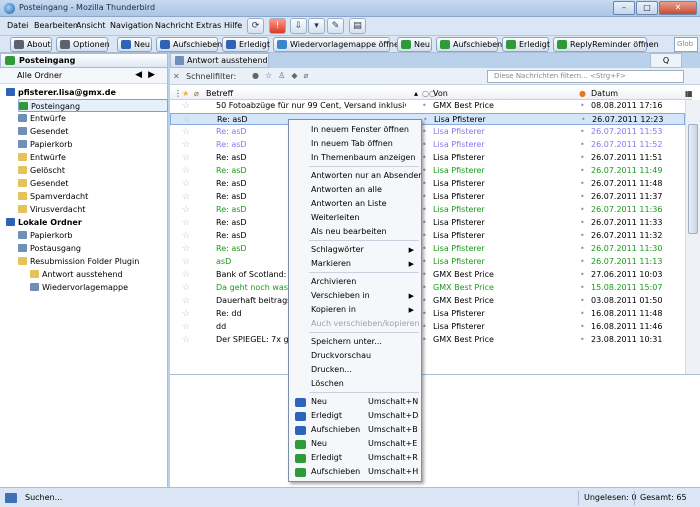  Describe the element at coordinates (604, 93) in the screenshot. I see `date-column-header: Datum` at that location.